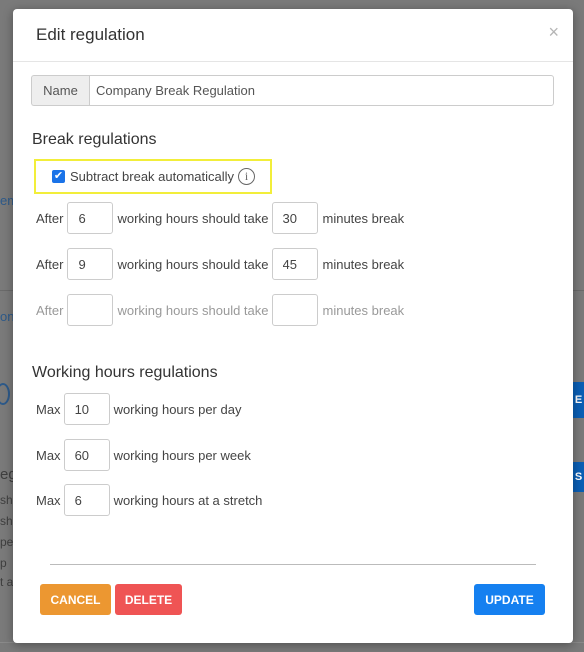  I want to click on per-day-label: working hours per day, so click(177, 409).